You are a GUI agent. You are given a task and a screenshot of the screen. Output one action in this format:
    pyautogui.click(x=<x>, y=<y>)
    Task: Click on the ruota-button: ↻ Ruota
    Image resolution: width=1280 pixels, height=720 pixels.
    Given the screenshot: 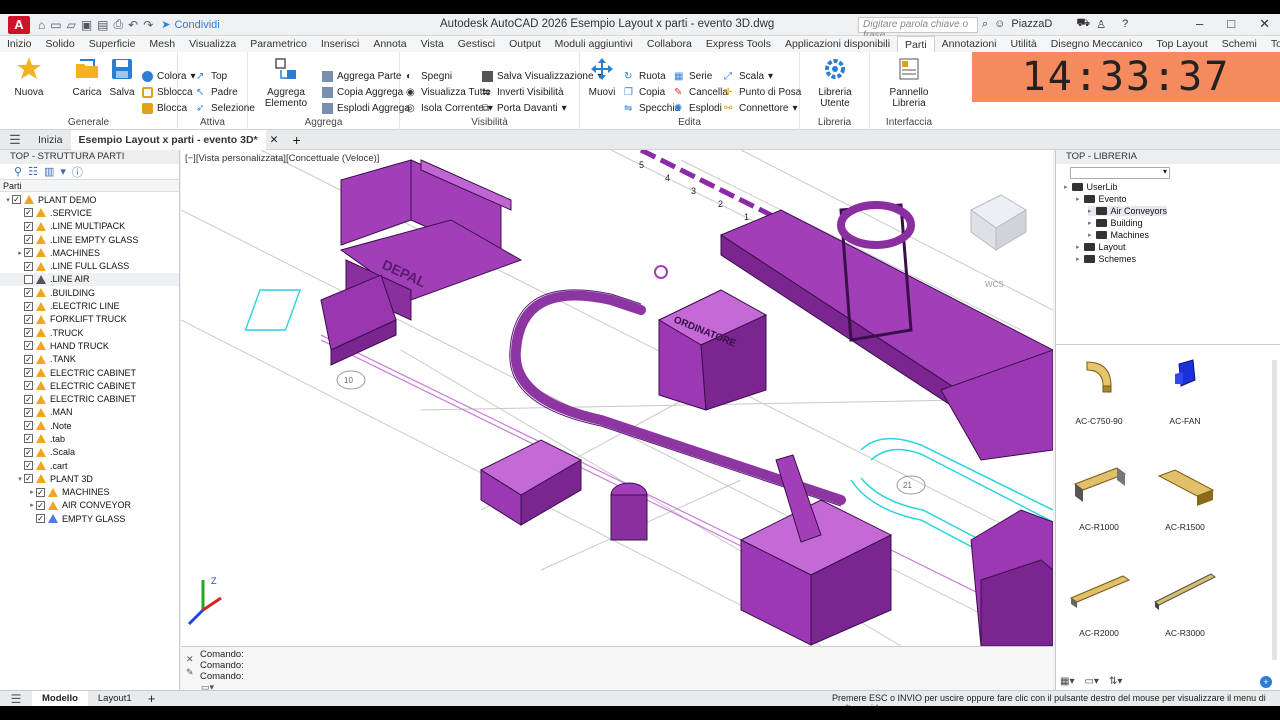 What is the action you would take?
    pyautogui.click(x=645, y=76)
    